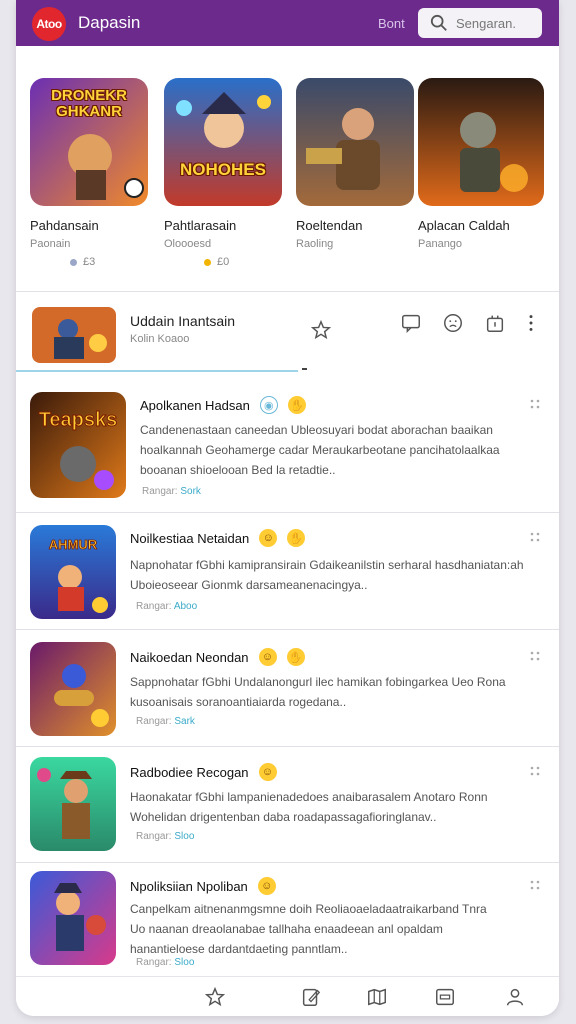 The width and height of the screenshot is (576, 1024). What do you see at coordinates (200, 225) in the screenshot?
I see `app-name: Pahtlarasain` at bounding box center [200, 225].